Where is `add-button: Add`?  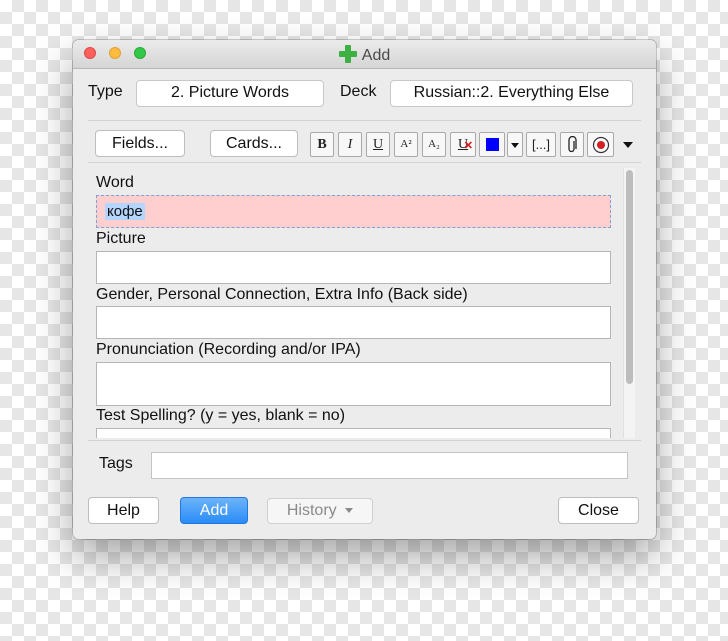
add-button: Add is located at coordinates (214, 510).